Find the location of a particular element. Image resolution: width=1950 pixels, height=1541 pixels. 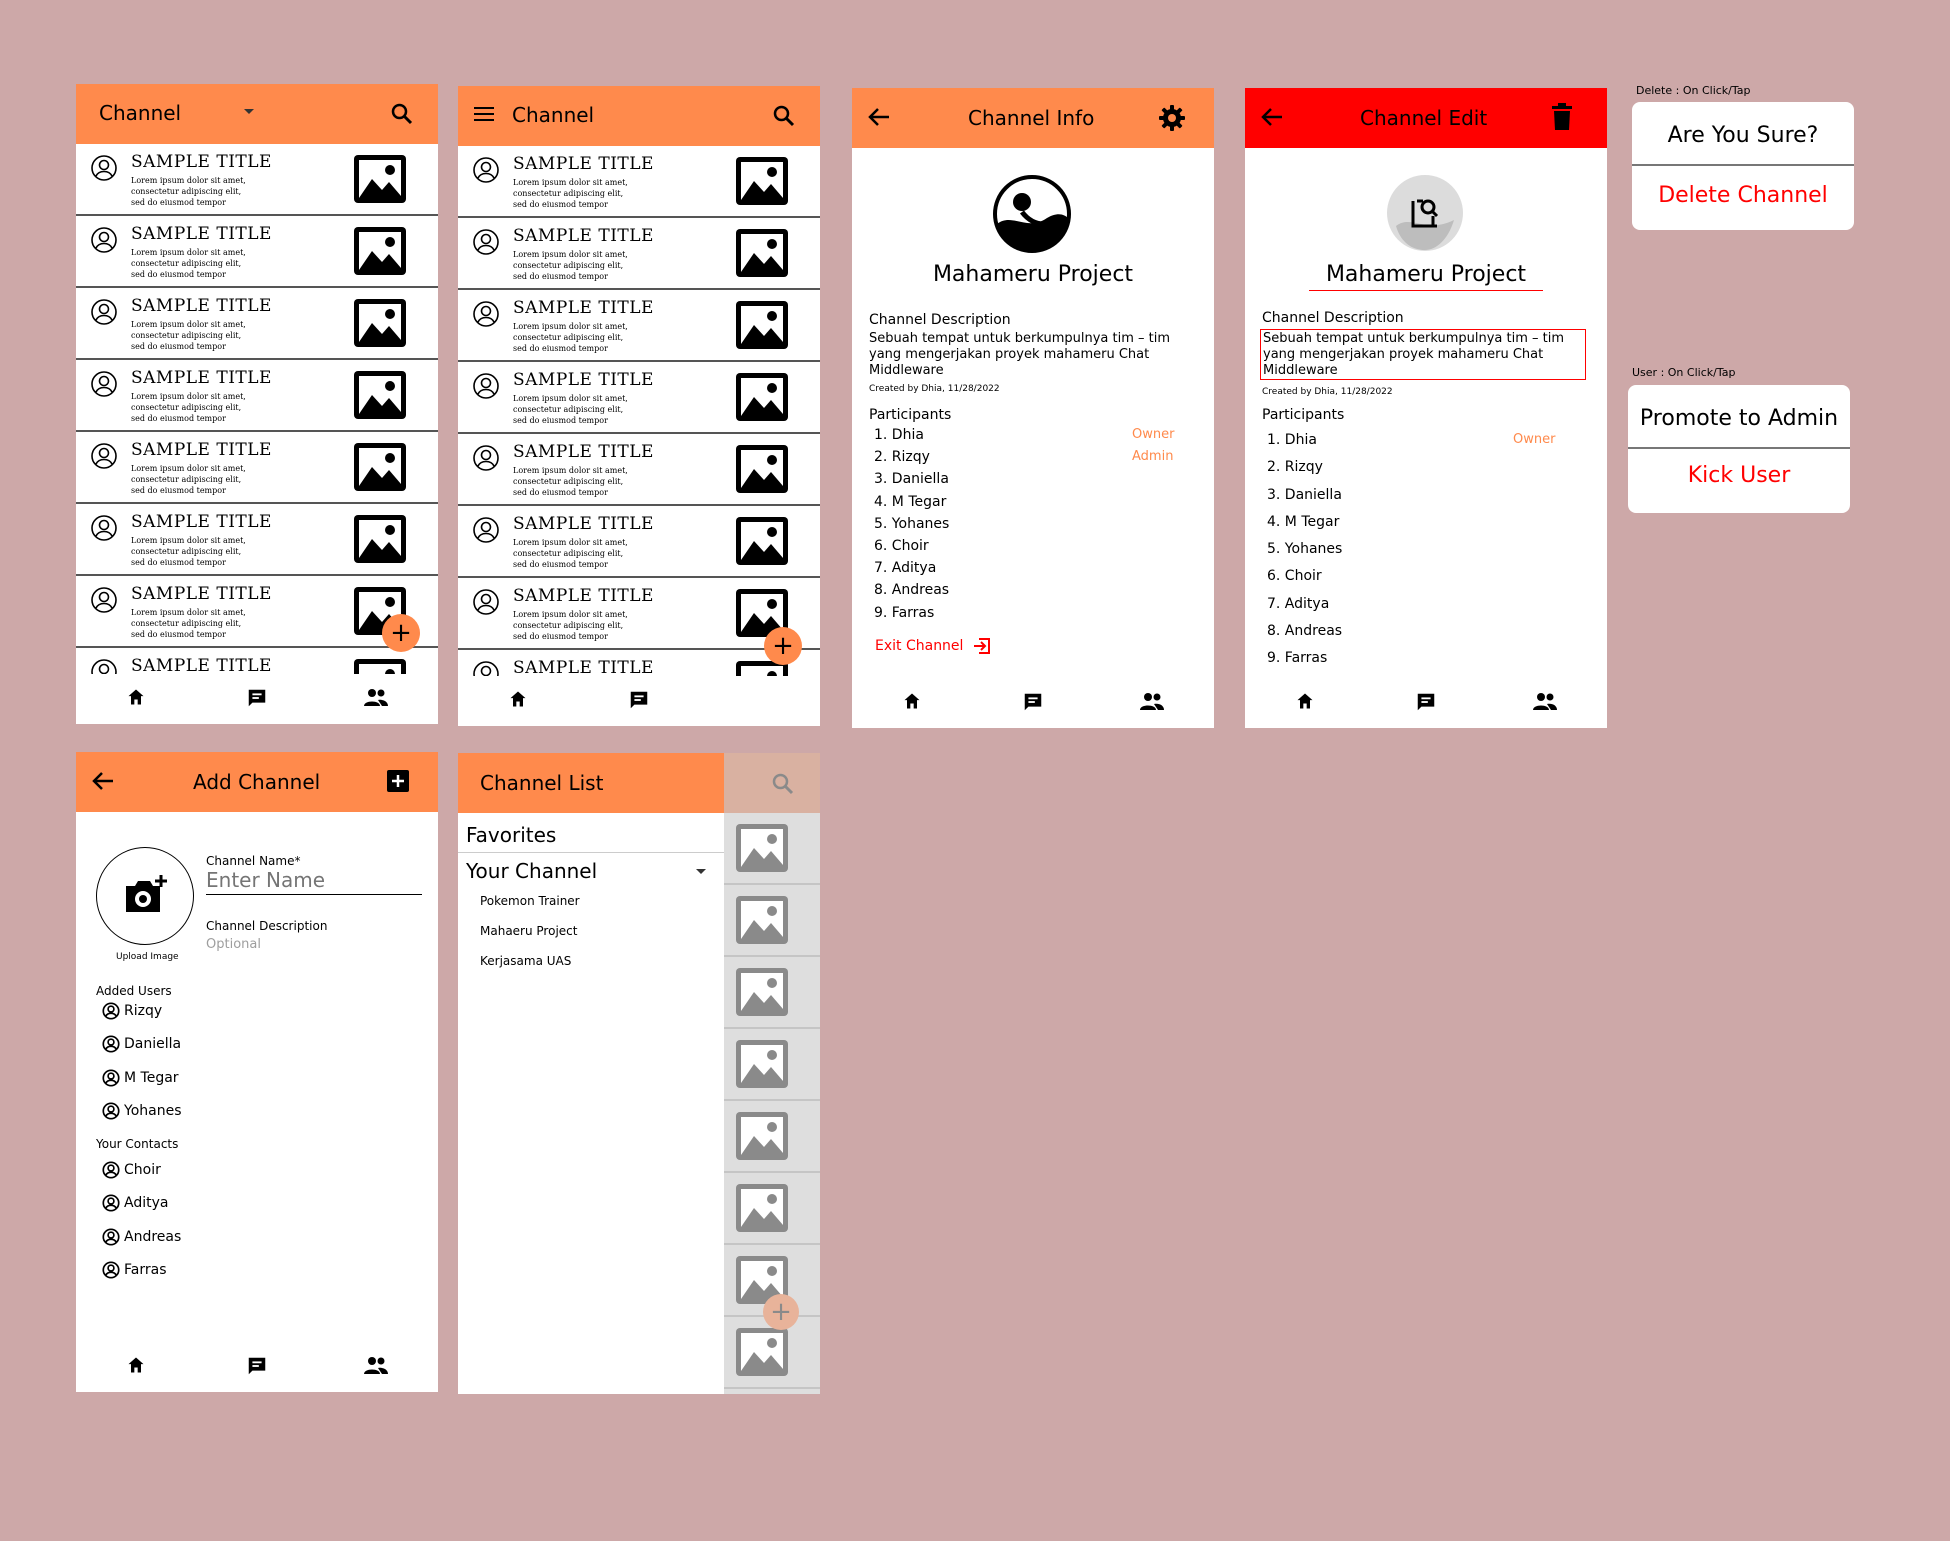

kick-user-button: Kick User is located at coordinates (1739, 475).